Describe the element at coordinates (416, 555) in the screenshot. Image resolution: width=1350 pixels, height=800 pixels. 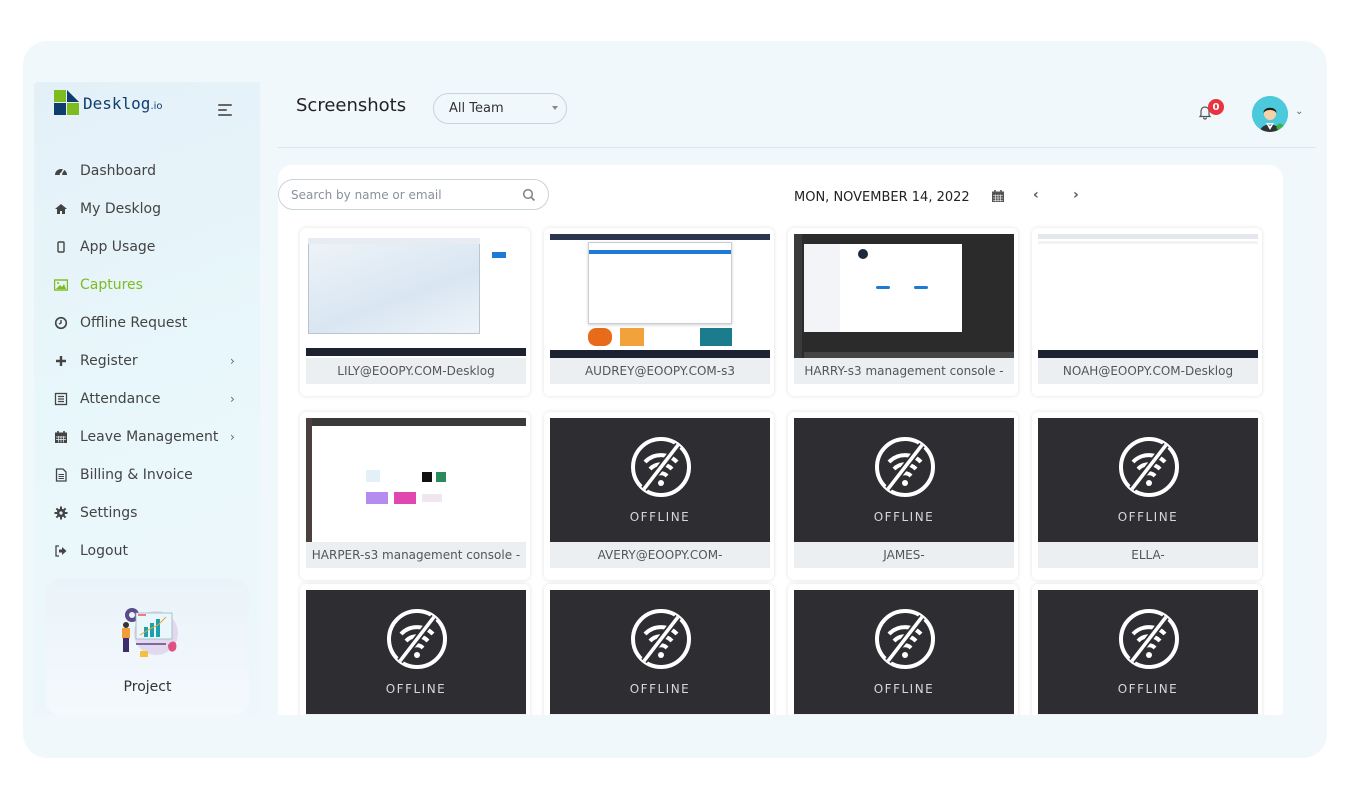
I see `screenshot-caption: HARPER-s3 management console -` at that location.